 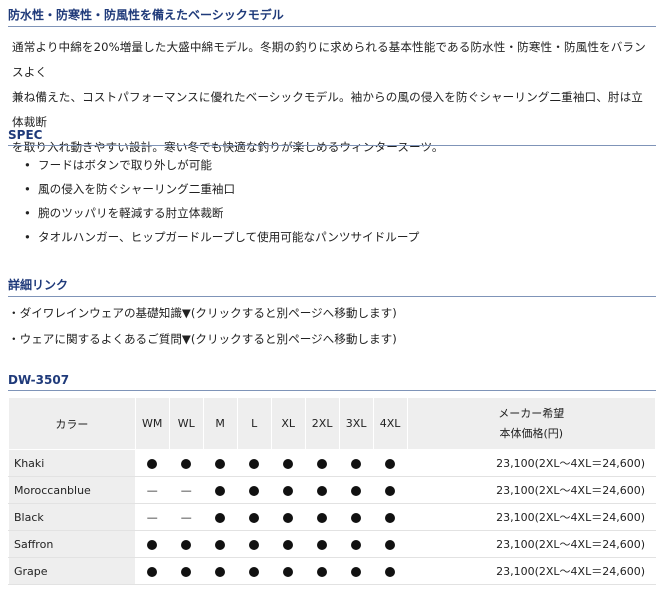 What do you see at coordinates (72, 490) in the screenshot?
I see `color-name: Moroccanblue` at bounding box center [72, 490].